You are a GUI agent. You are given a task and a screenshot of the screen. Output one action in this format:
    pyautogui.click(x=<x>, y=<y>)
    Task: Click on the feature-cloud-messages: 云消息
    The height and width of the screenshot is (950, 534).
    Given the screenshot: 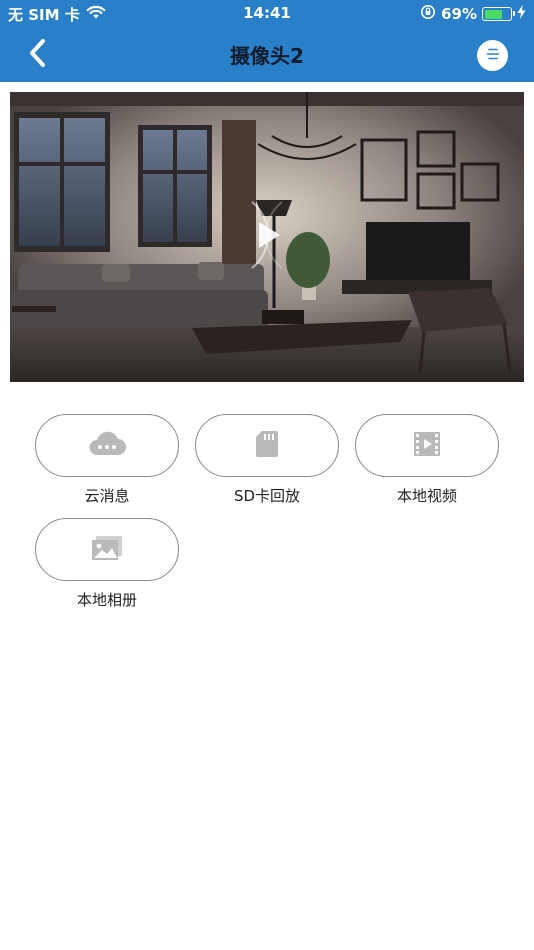 What is the action you would take?
    pyautogui.click(x=107, y=460)
    